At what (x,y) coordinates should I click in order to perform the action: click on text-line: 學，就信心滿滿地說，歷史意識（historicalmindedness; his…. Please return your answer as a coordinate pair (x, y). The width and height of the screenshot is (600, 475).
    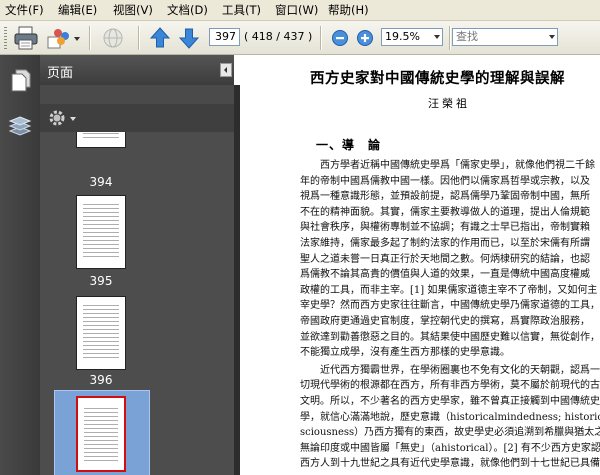
    Looking at the image, I should click on (450, 417).